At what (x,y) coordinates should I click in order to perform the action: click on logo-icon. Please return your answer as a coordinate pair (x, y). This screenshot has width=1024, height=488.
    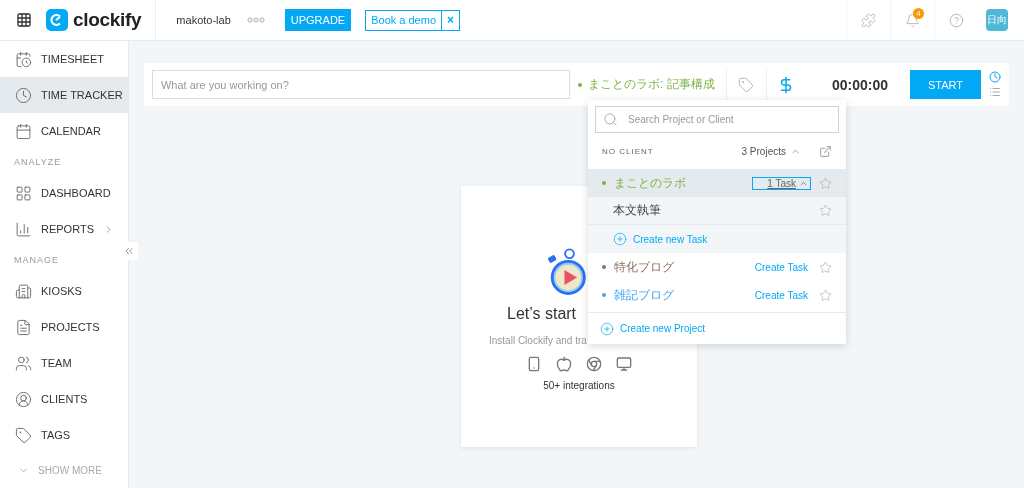
    Looking at the image, I should click on (57, 20).